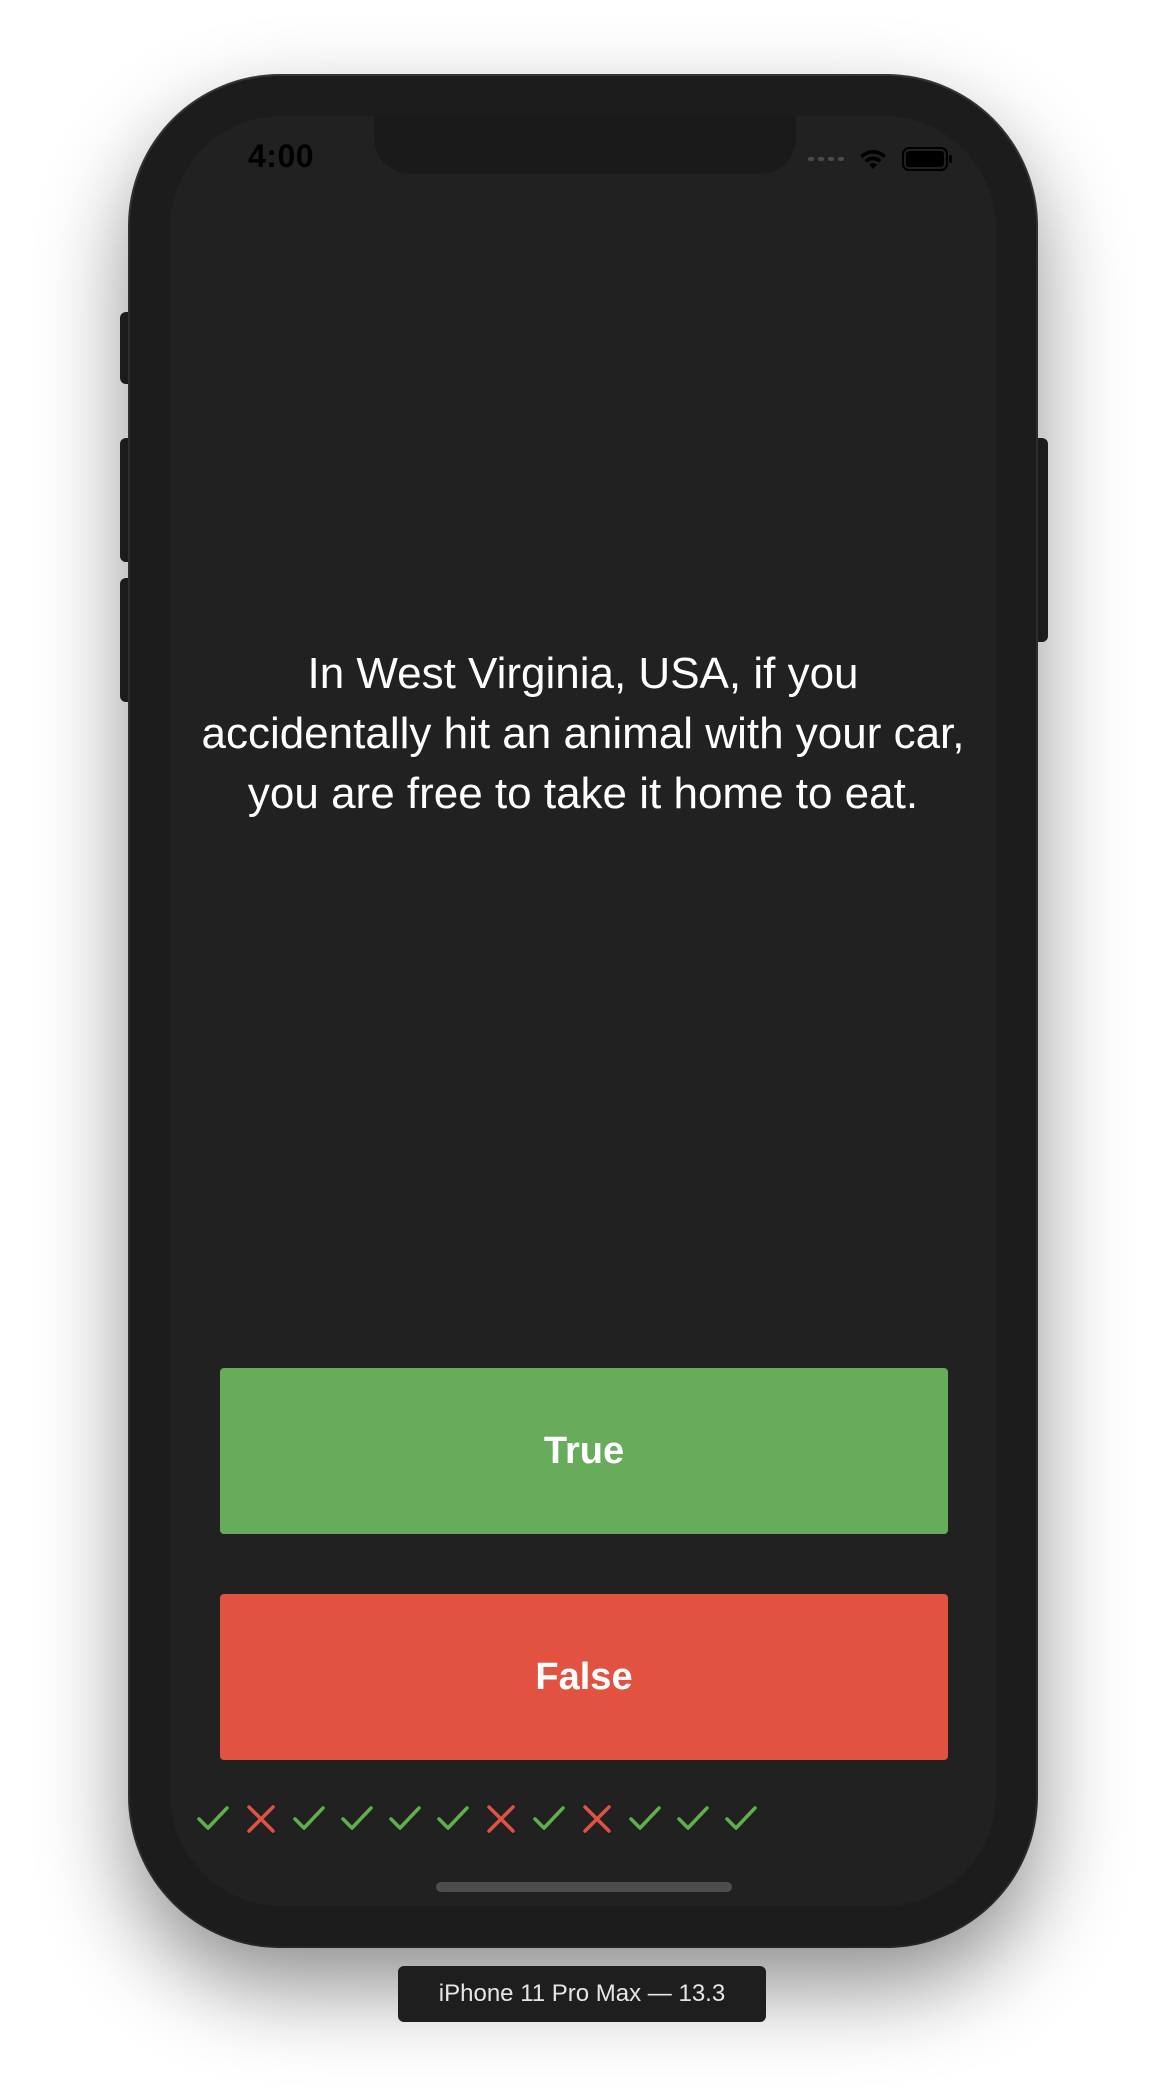 Image resolution: width=1168 pixels, height=2096 pixels. What do you see at coordinates (873, 159) in the screenshot?
I see `wifi-icon` at bounding box center [873, 159].